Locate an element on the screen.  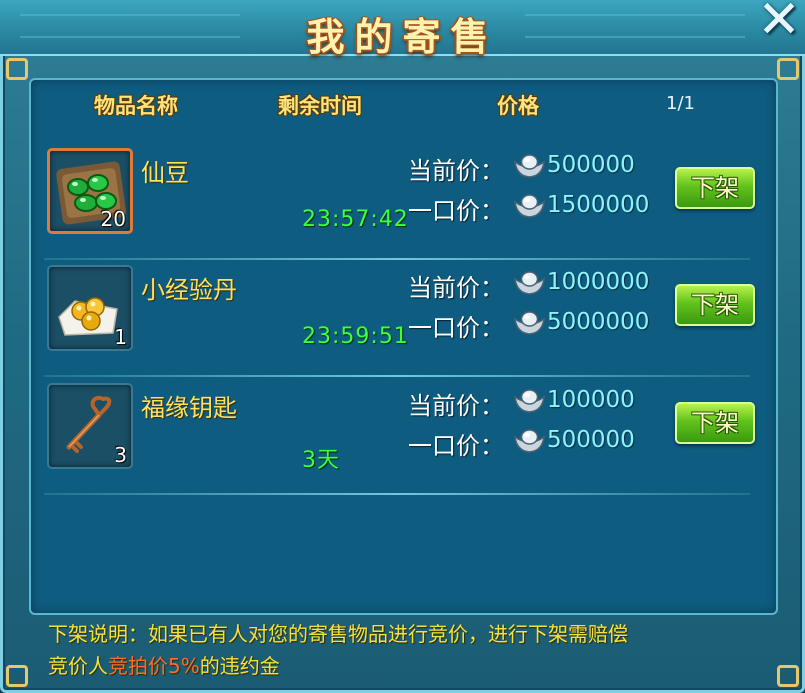
time-remaining: 23:59:51 is located at coordinates (355, 336).